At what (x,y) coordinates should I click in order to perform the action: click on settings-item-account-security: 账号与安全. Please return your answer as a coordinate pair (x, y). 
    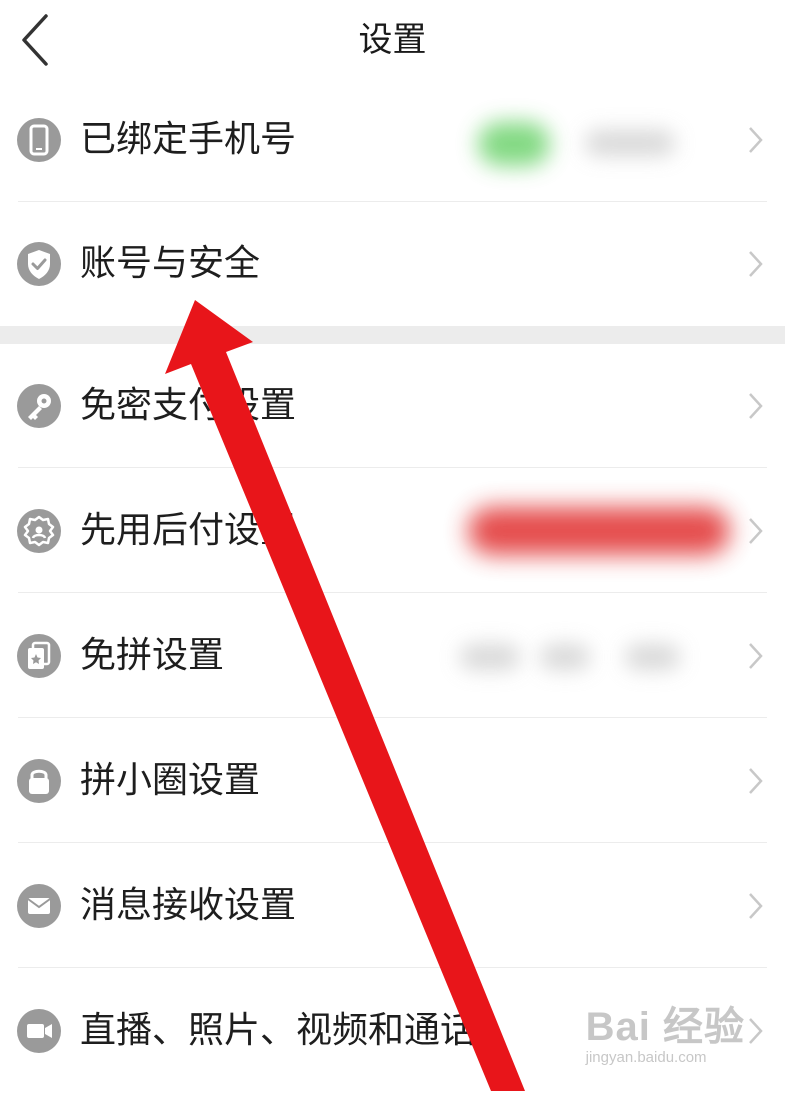
    Looking at the image, I should click on (392, 264).